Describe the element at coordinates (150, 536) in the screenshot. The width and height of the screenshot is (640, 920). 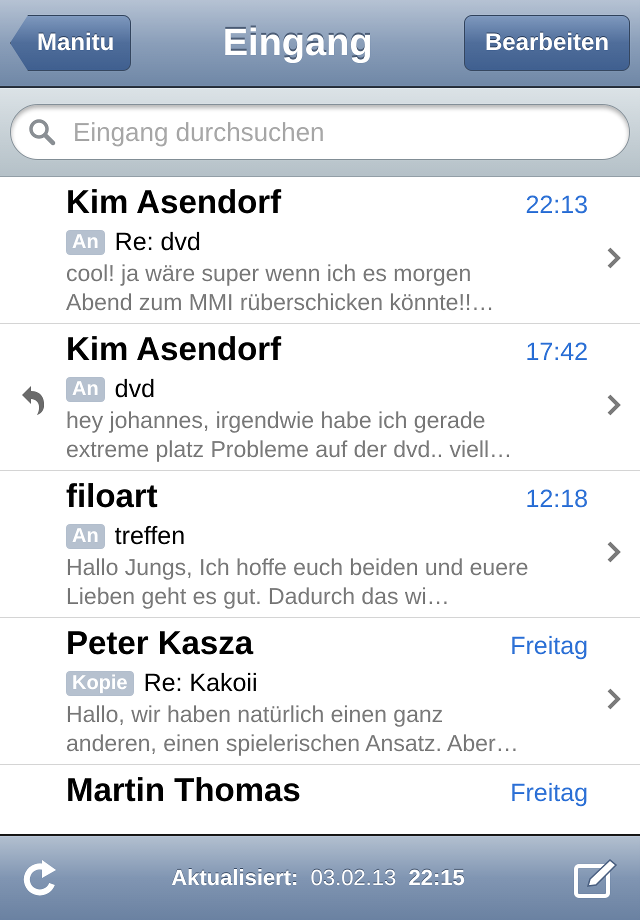
I see `message-subject: treffen` at that location.